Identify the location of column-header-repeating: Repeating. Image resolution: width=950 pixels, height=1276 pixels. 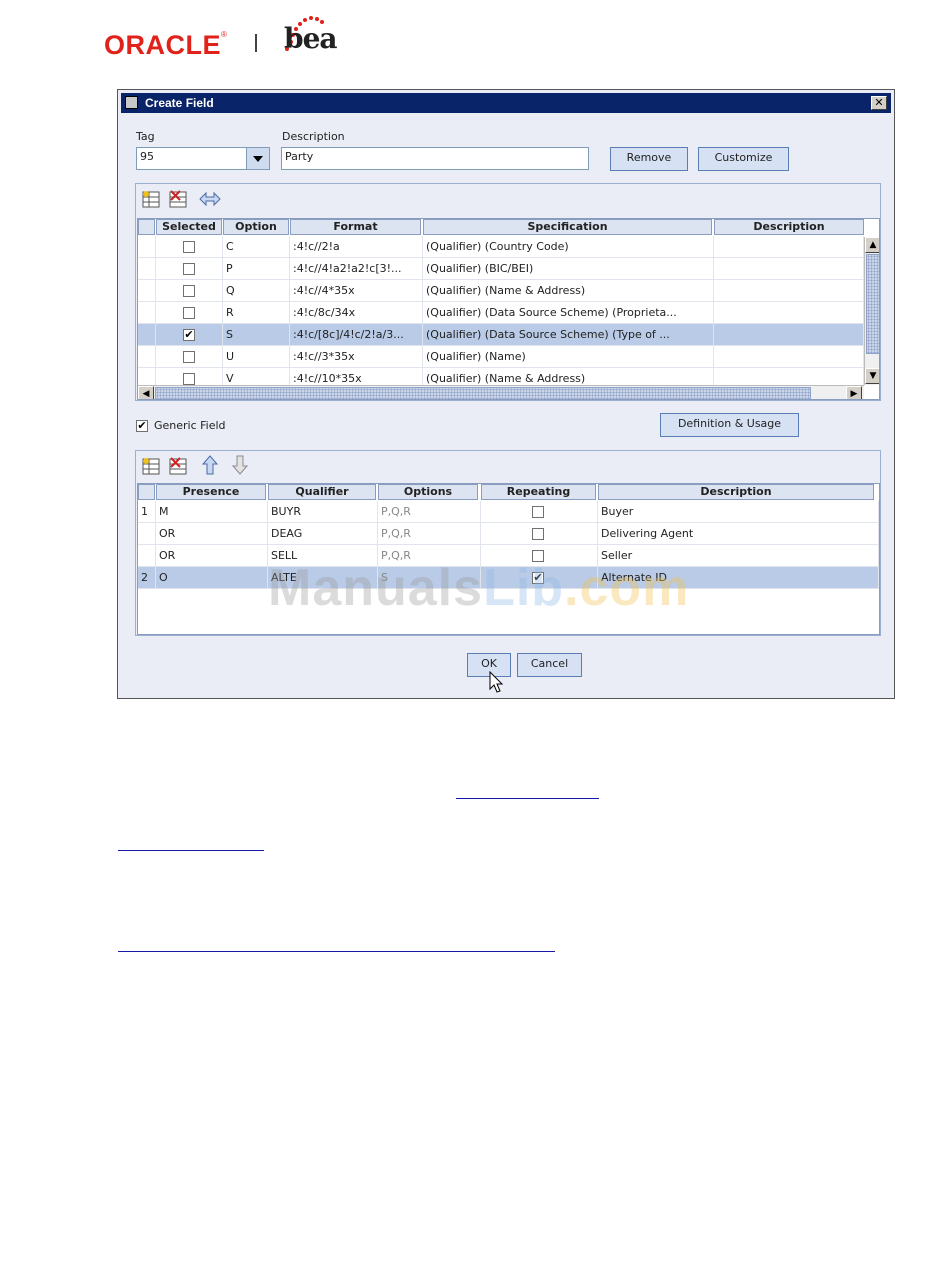
(538, 492).